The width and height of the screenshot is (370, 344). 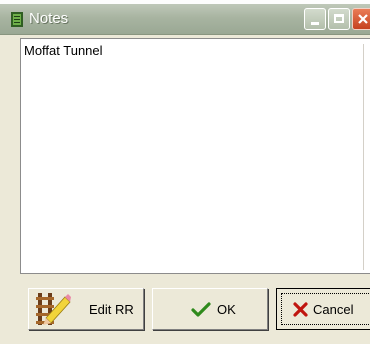 I want to click on edit-rr-label: Edit RR, so click(x=111, y=309).